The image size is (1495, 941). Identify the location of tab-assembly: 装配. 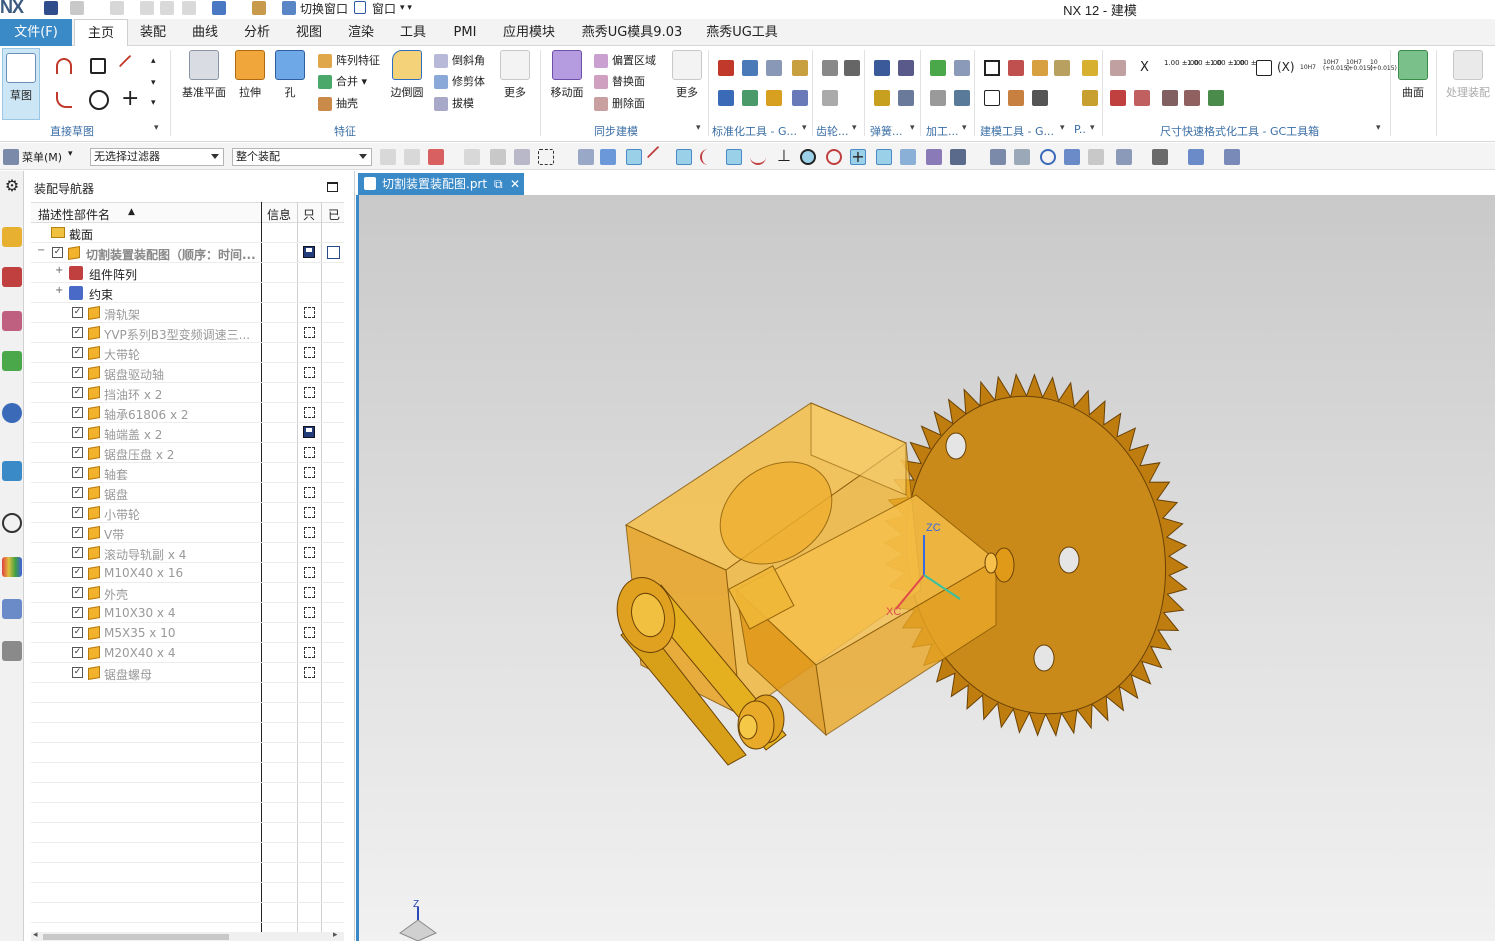
(153, 32).